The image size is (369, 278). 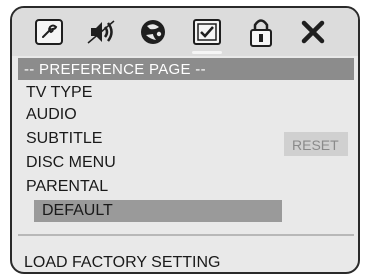 I want to click on status-divider, so click(x=186, y=235).